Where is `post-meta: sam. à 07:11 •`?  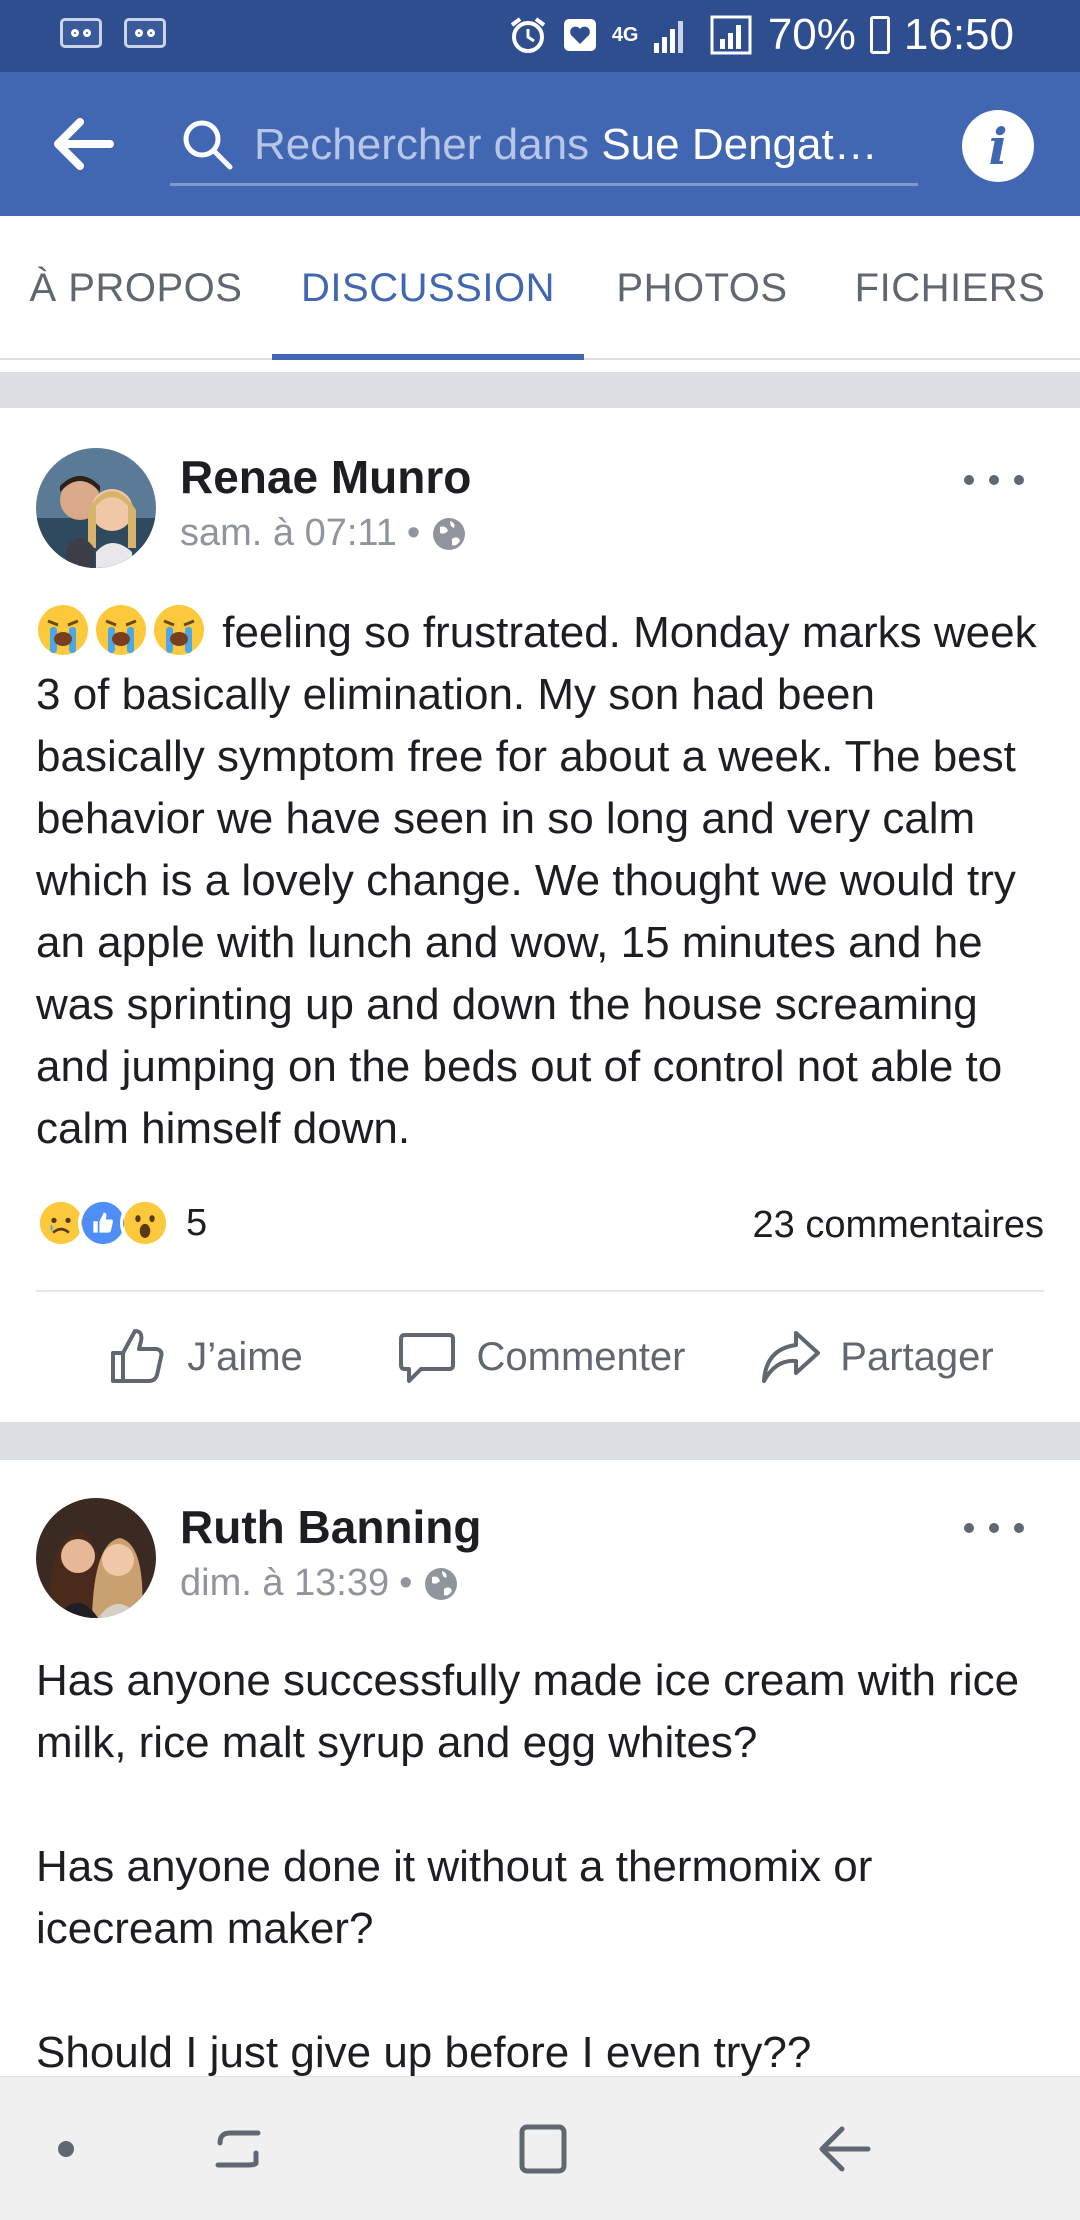 post-meta: sam. à 07:11 • is located at coordinates (324, 533).